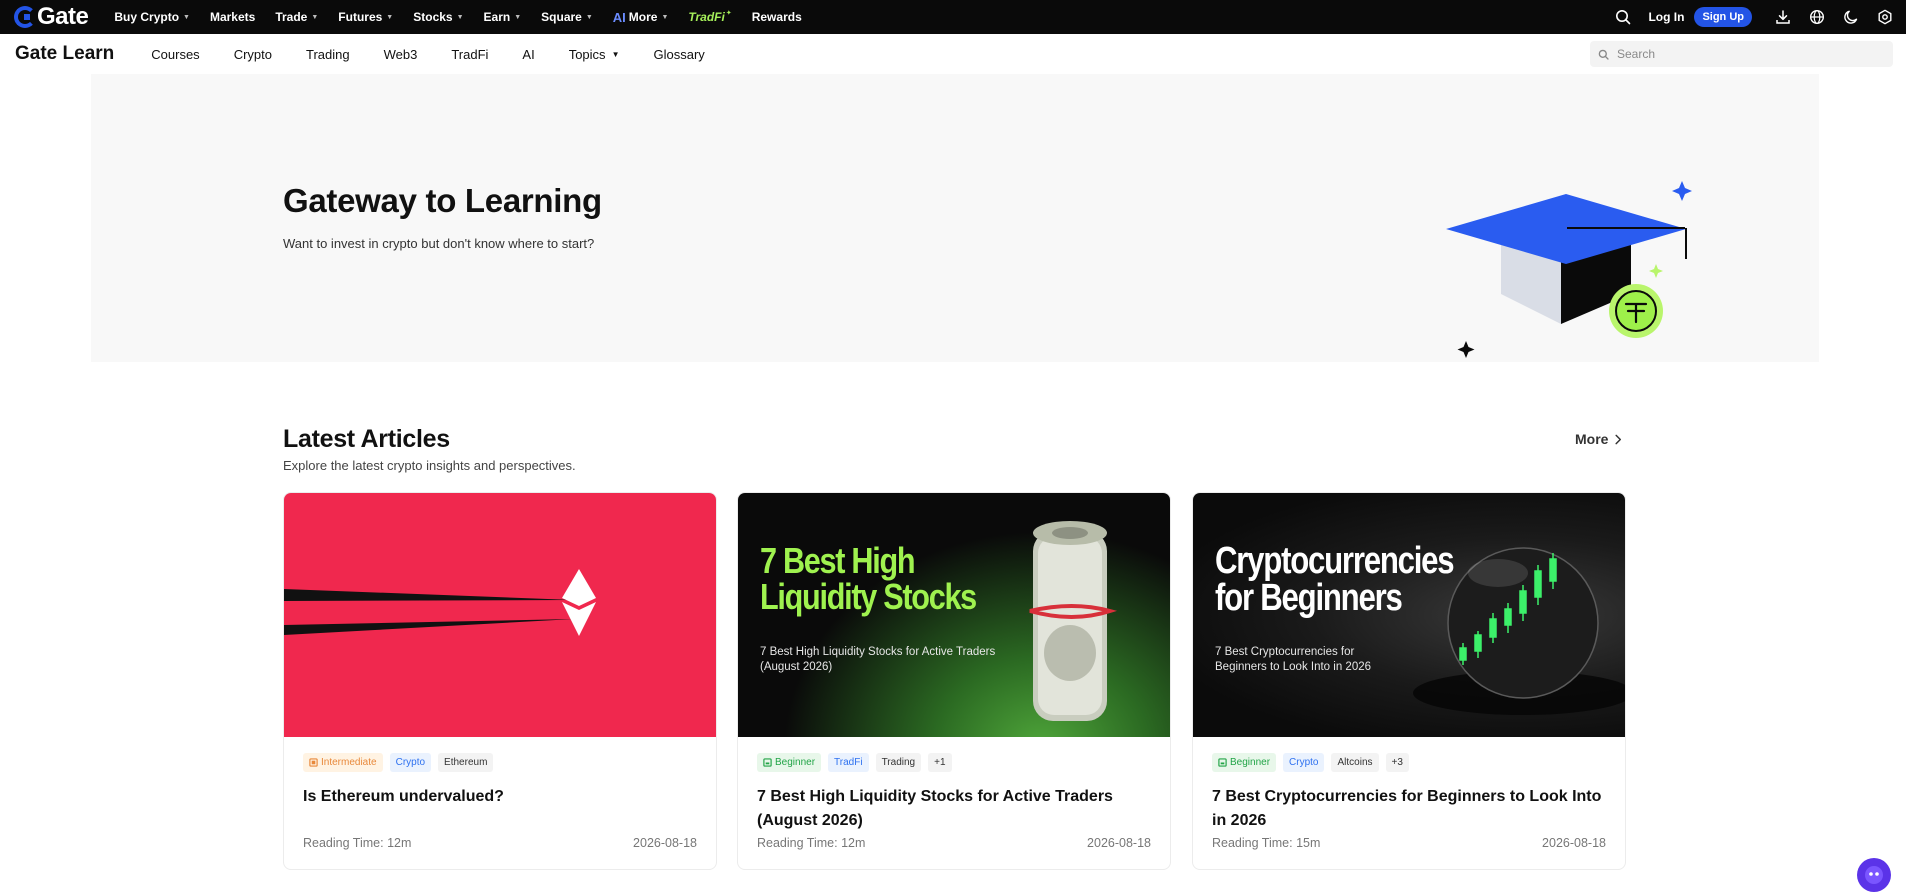 This screenshot has height=894, width=1906. I want to click on subnav-trading: Trading, so click(328, 54).